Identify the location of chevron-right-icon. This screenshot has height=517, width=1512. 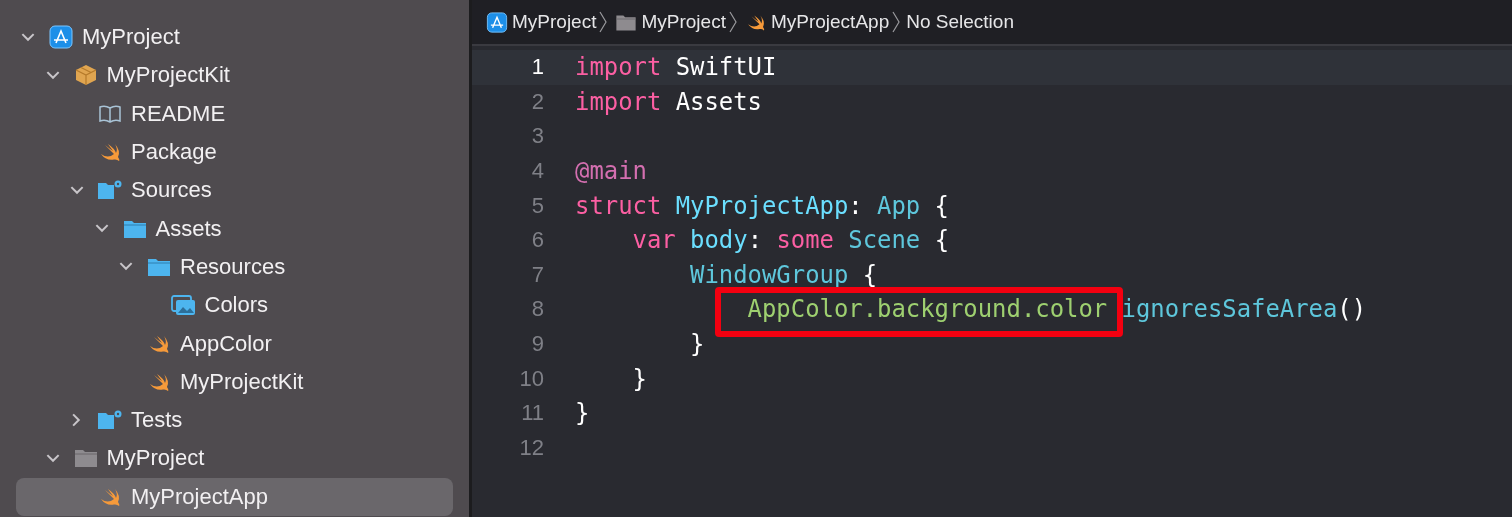
(76, 420).